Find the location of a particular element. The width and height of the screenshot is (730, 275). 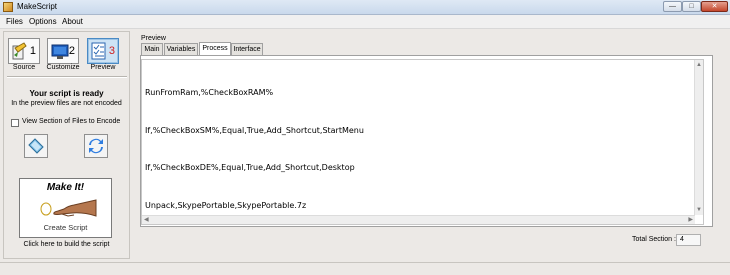

status-bar is located at coordinates (365, 268).